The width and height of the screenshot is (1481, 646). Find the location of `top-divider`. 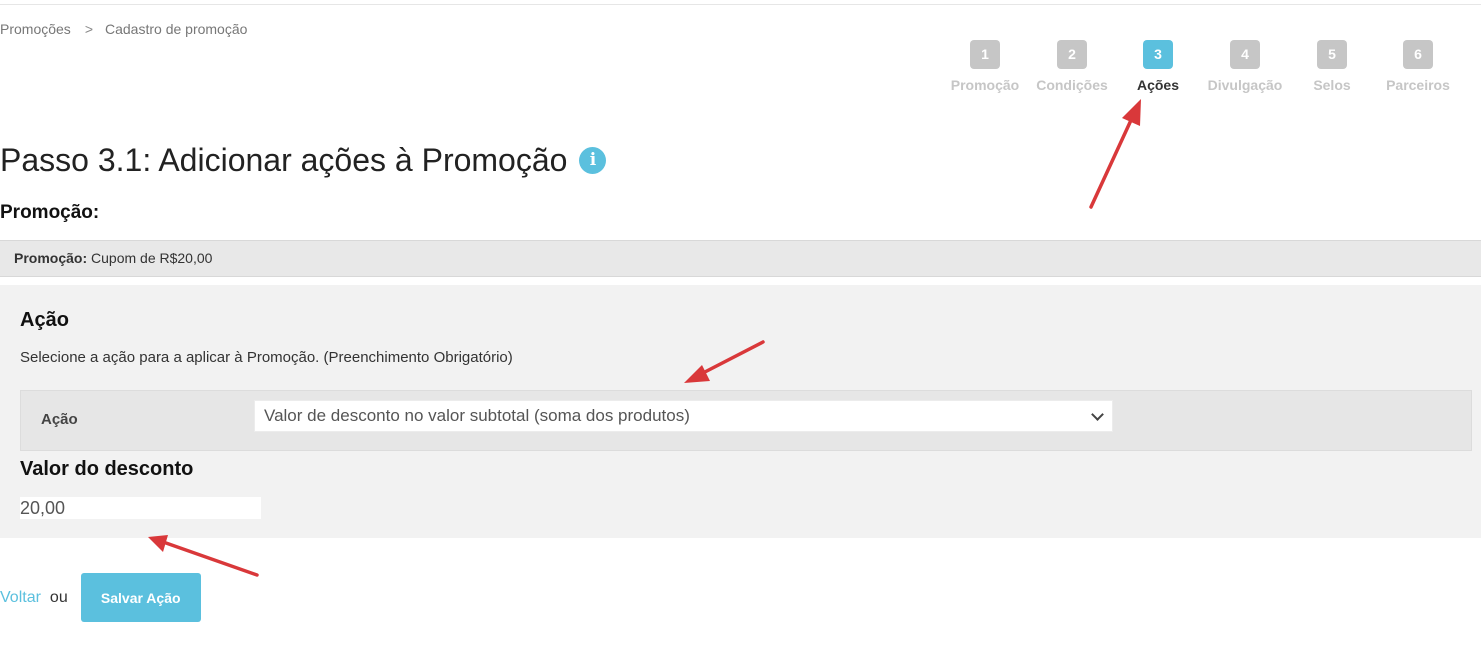

top-divider is located at coordinates (740, 4).